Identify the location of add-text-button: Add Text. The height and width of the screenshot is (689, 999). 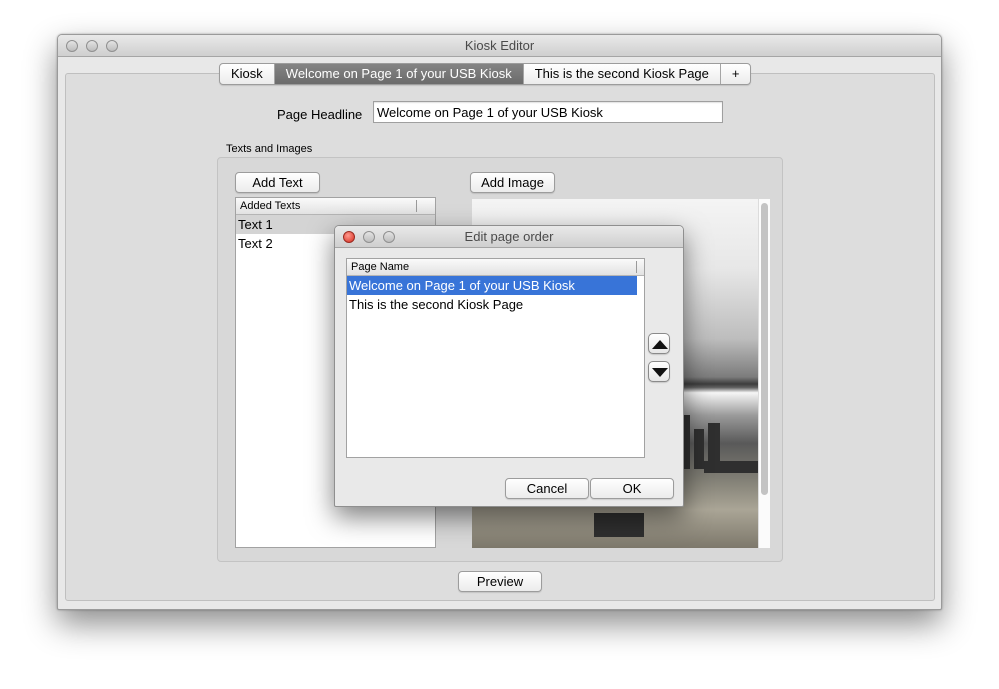
(277, 182).